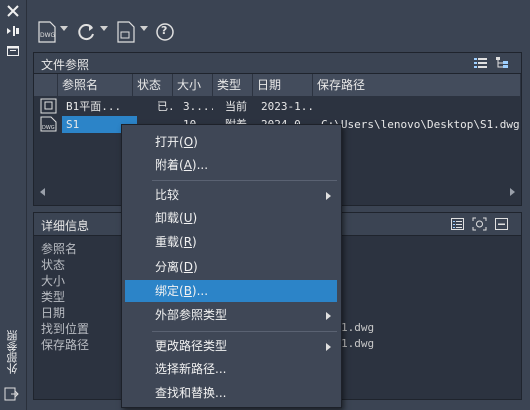 This screenshot has width=530, height=410. I want to click on auto-hide-icon, so click(13, 33).